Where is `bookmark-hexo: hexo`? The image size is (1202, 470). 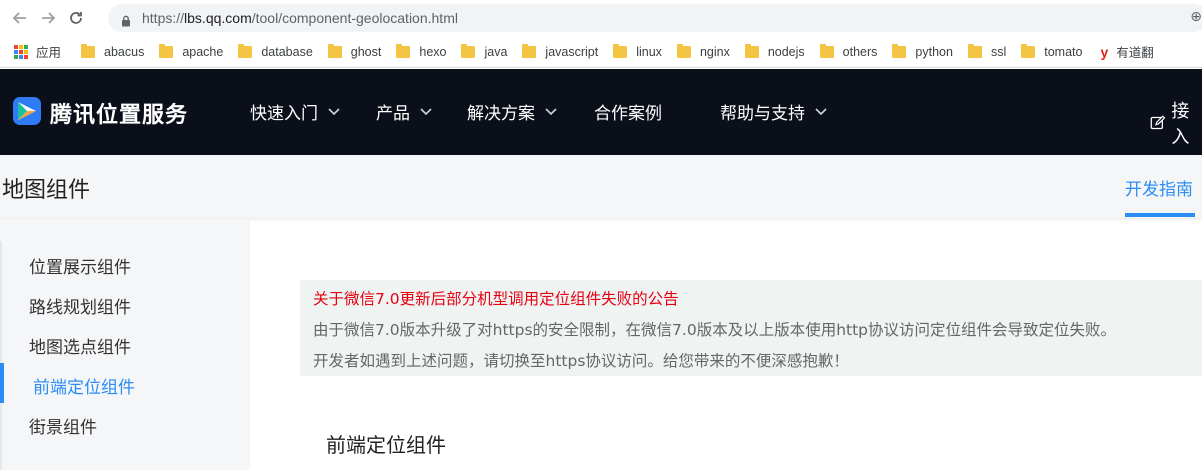 bookmark-hexo: hexo is located at coordinates (421, 52).